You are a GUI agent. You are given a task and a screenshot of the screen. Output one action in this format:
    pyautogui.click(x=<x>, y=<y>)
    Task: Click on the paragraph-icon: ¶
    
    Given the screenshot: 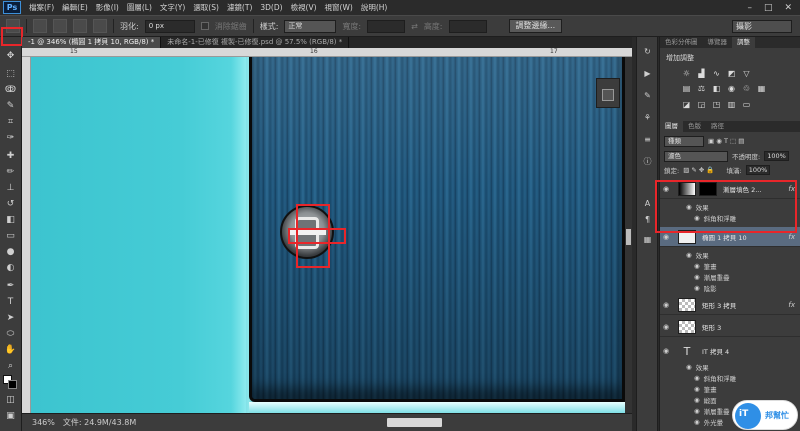 What is the action you would take?
    pyautogui.click(x=647, y=219)
    